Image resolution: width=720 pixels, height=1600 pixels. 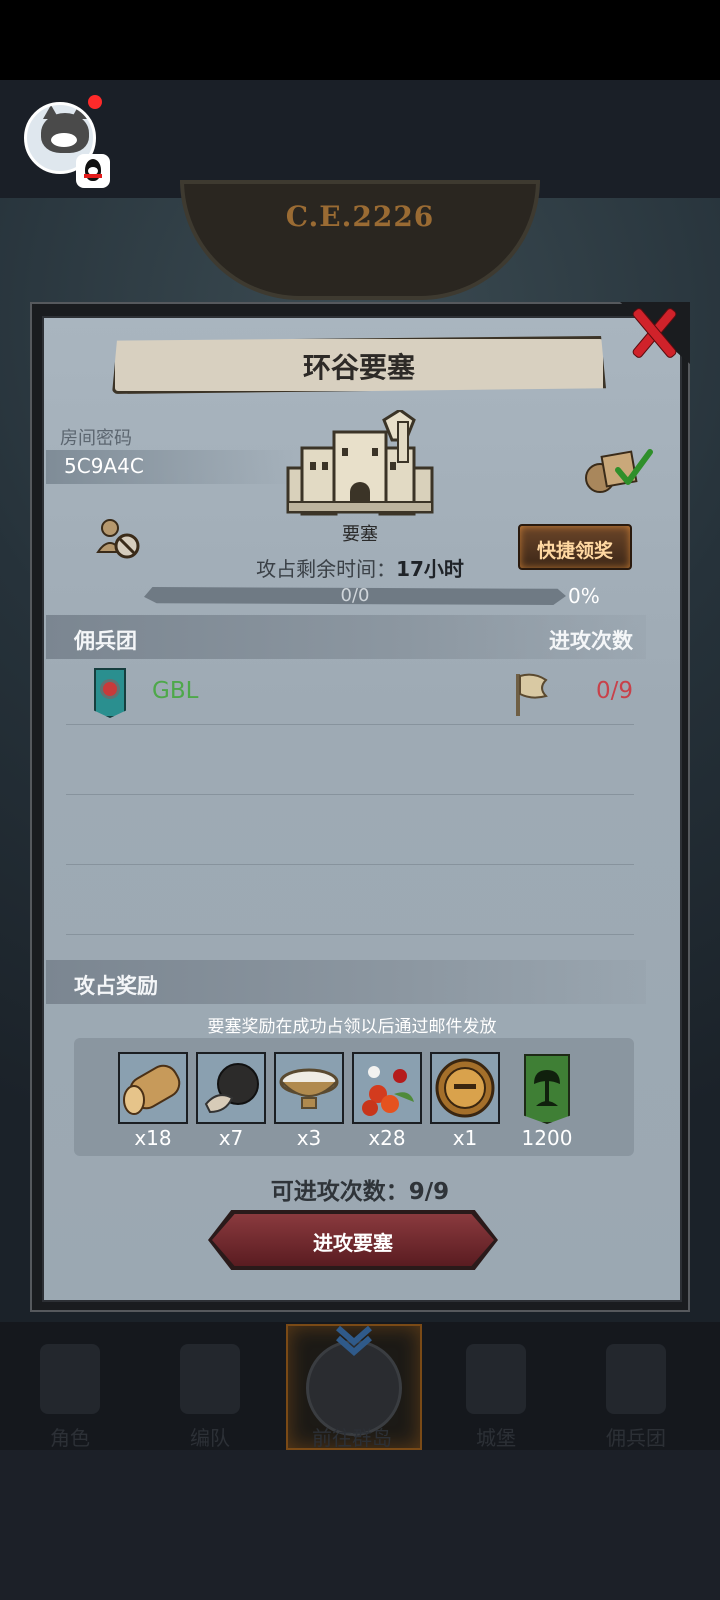 I want to click on mercenary-header: 佣兵团, so click(x=105, y=641).